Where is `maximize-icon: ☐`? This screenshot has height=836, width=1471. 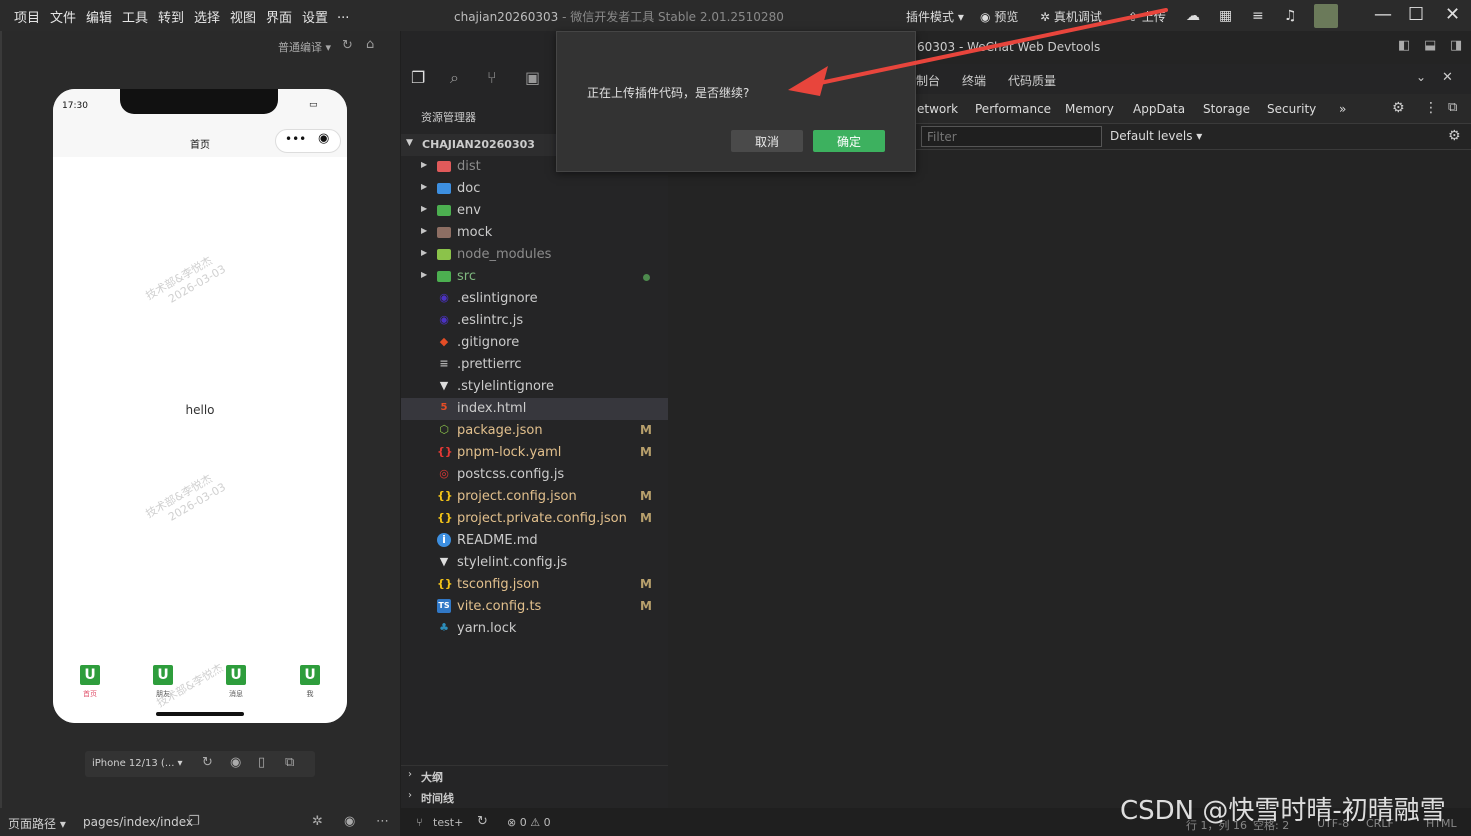
maximize-icon: ☐ is located at coordinates (1416, 14).